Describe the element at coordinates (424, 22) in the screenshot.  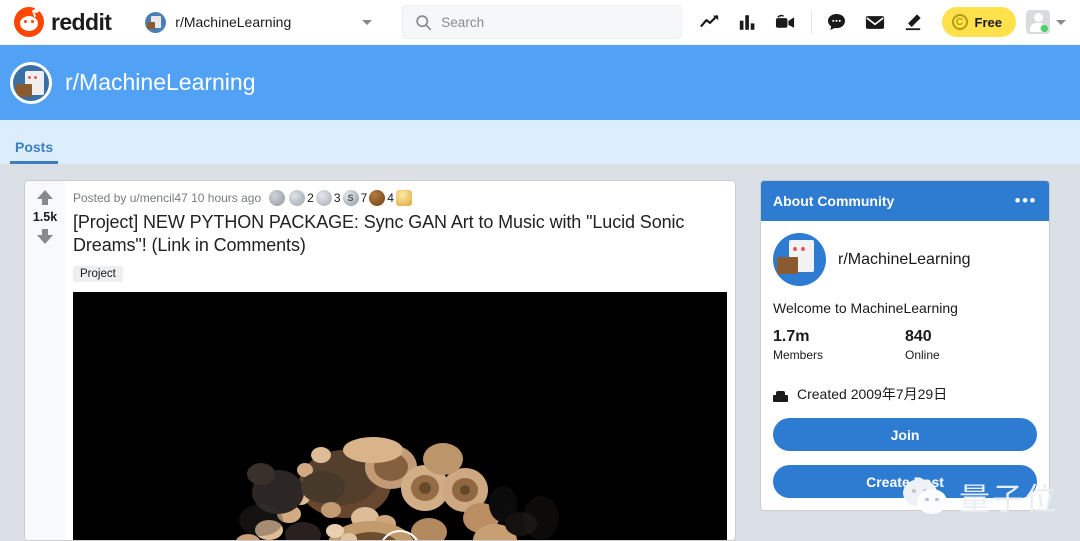
I see `search-icon` at that location.